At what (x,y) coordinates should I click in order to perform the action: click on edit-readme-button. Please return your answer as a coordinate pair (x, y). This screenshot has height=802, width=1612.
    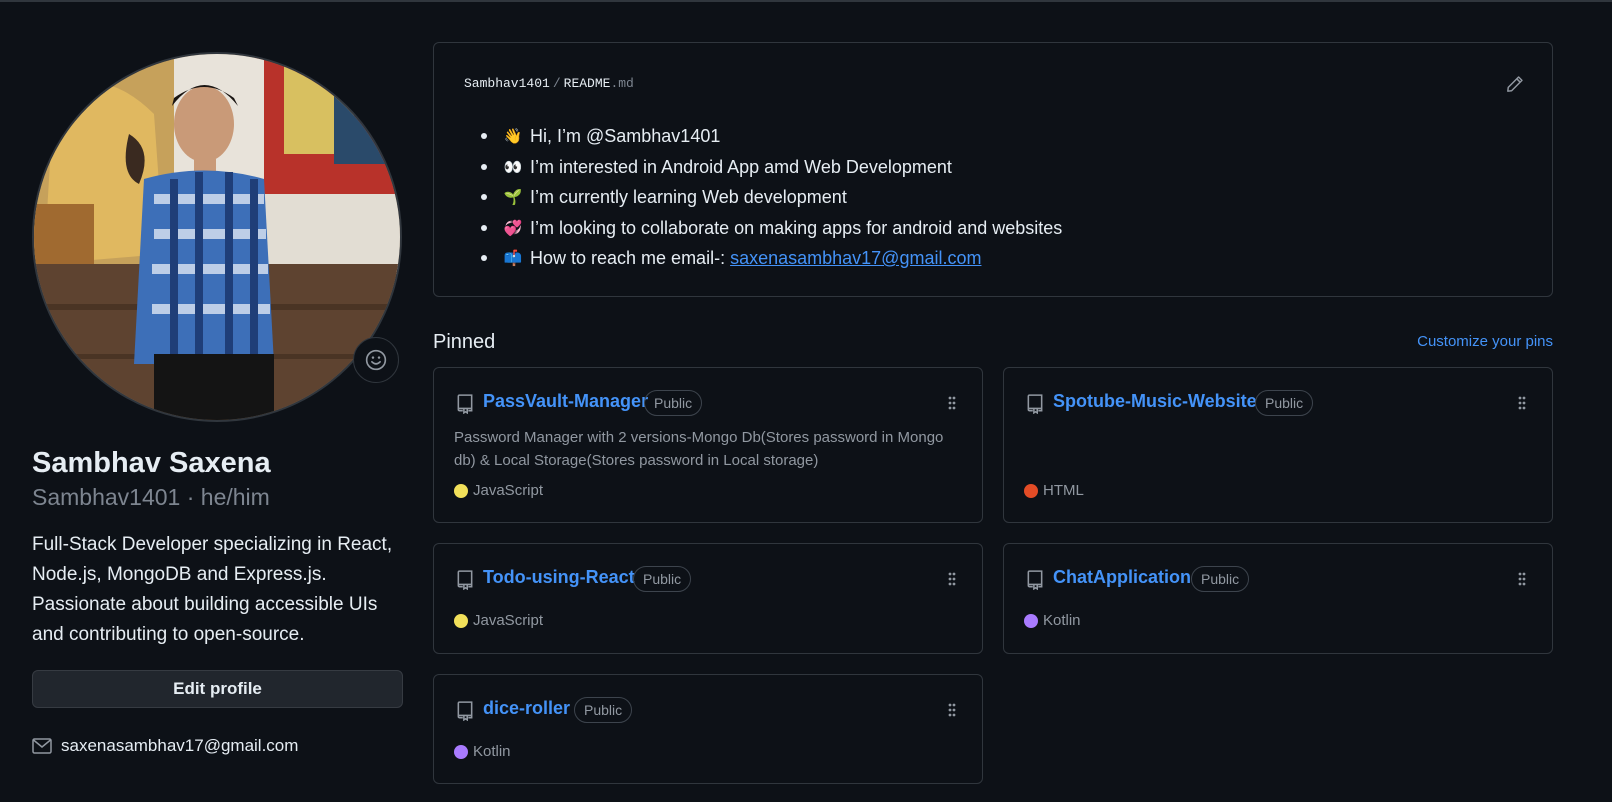
    Looking at the image, I should click on (1515, 86).